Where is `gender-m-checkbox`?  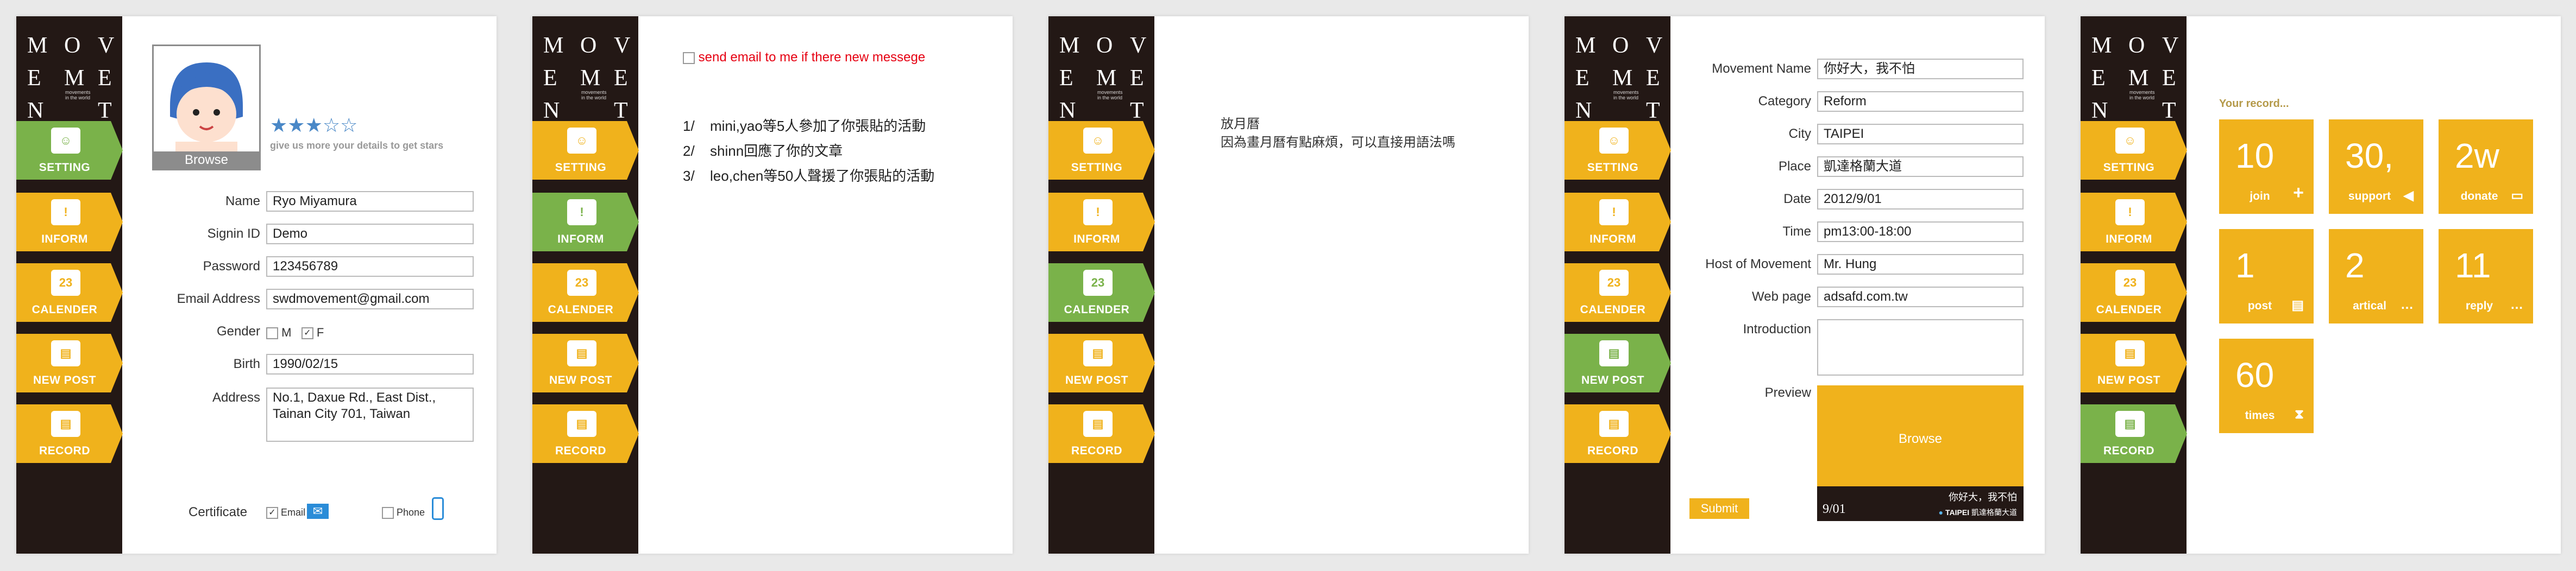 gender-m-checkbox is located at coordinates (272, 333).